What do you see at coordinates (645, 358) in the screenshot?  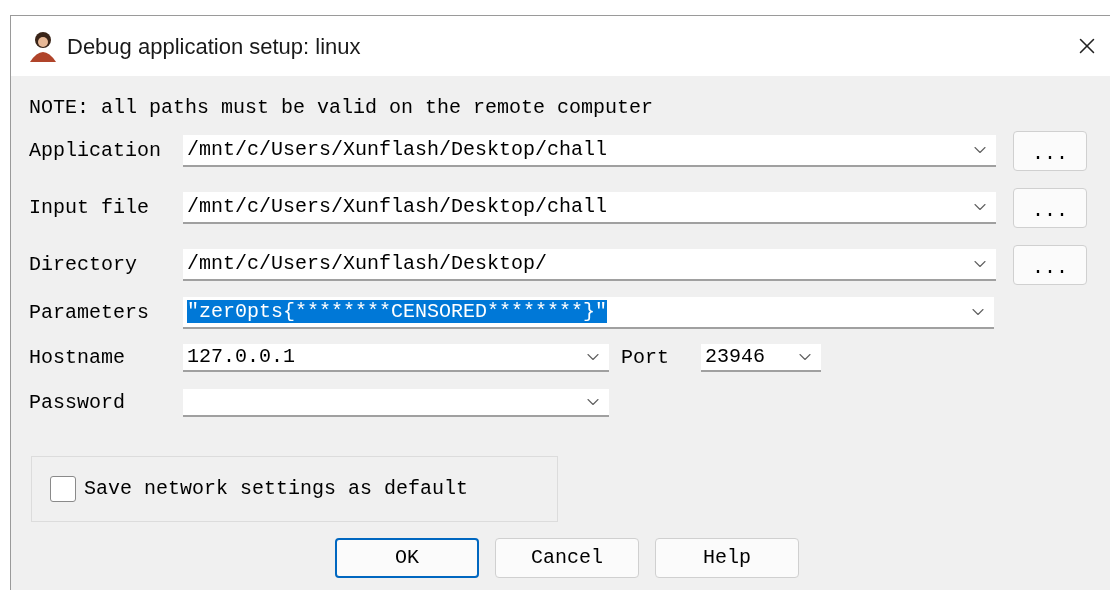 I see `field-label: Port` at bounding box center [645, 358].